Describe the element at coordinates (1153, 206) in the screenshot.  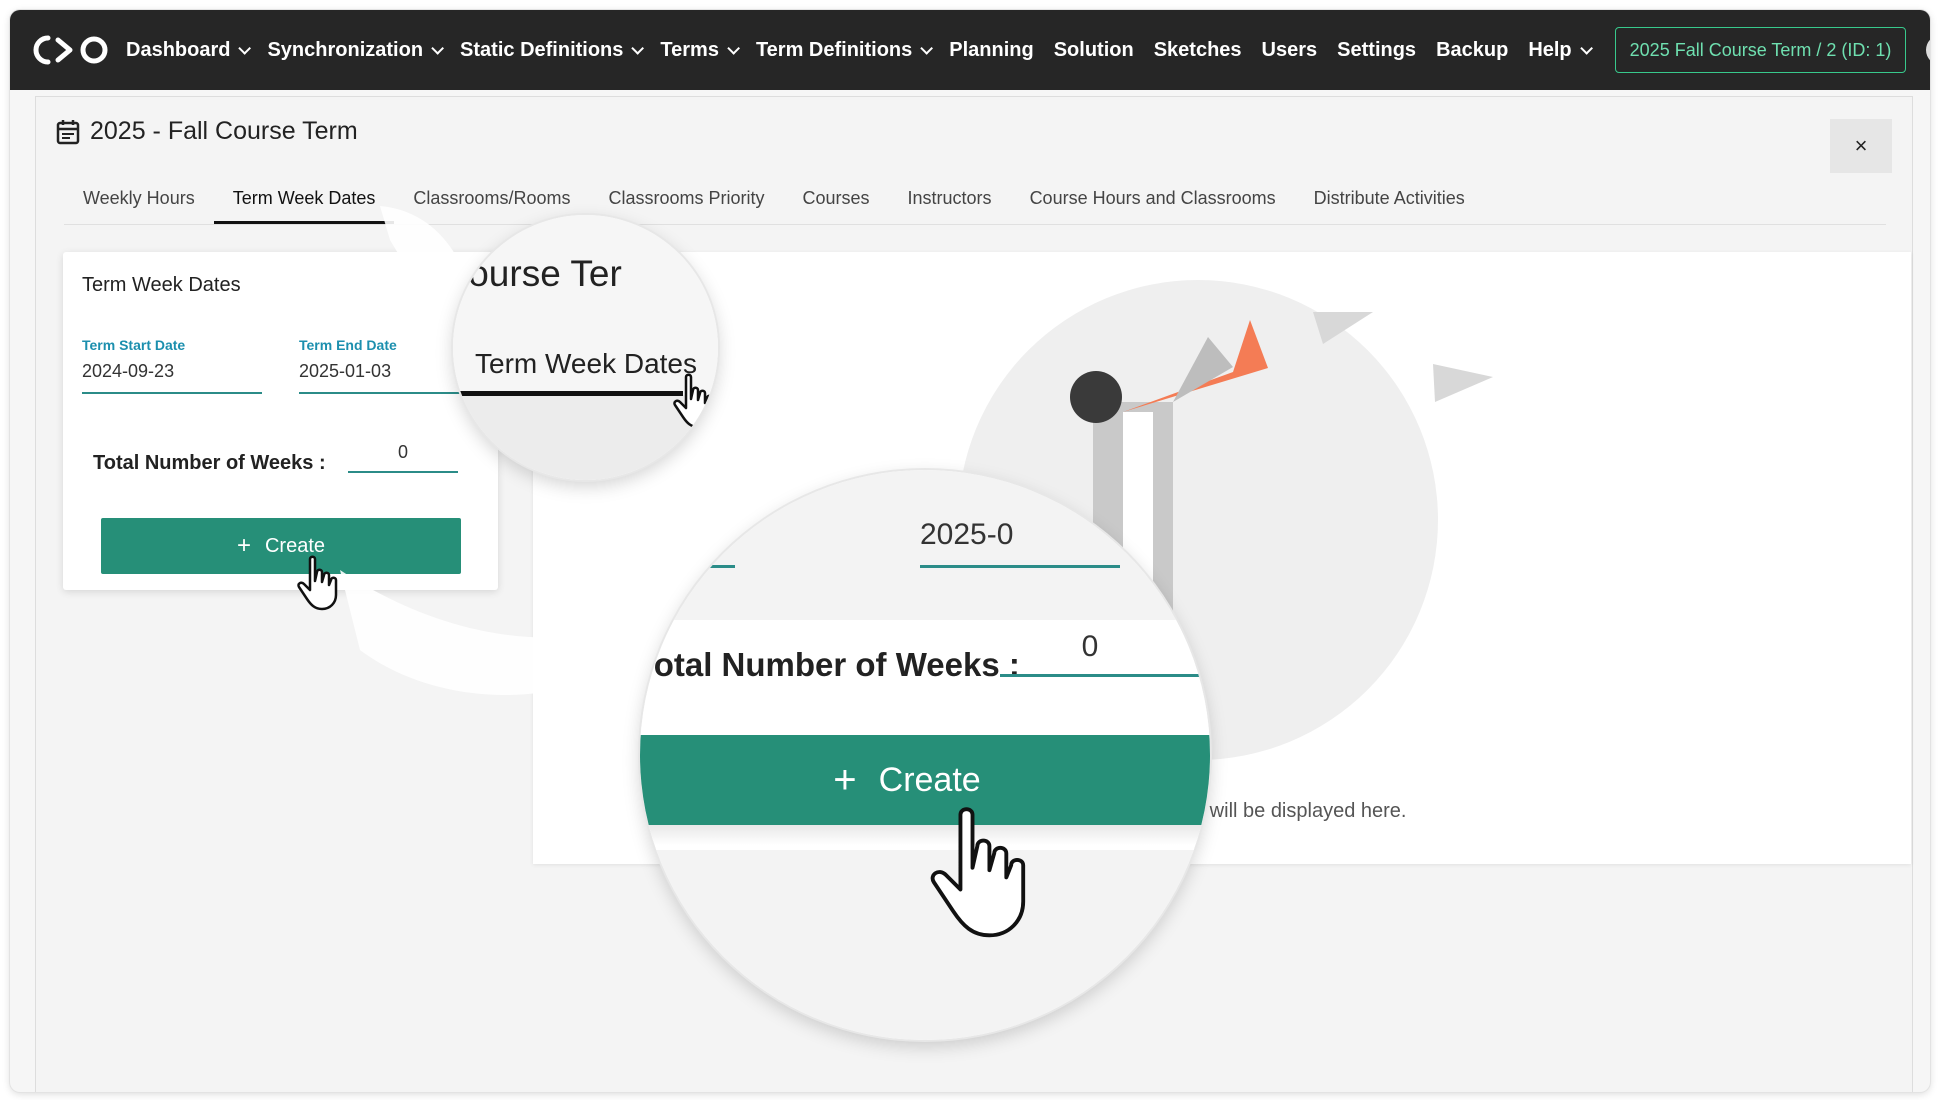
I see `tab-course-hours-and-classrooms: Course Hours and Classrooms` at that location.